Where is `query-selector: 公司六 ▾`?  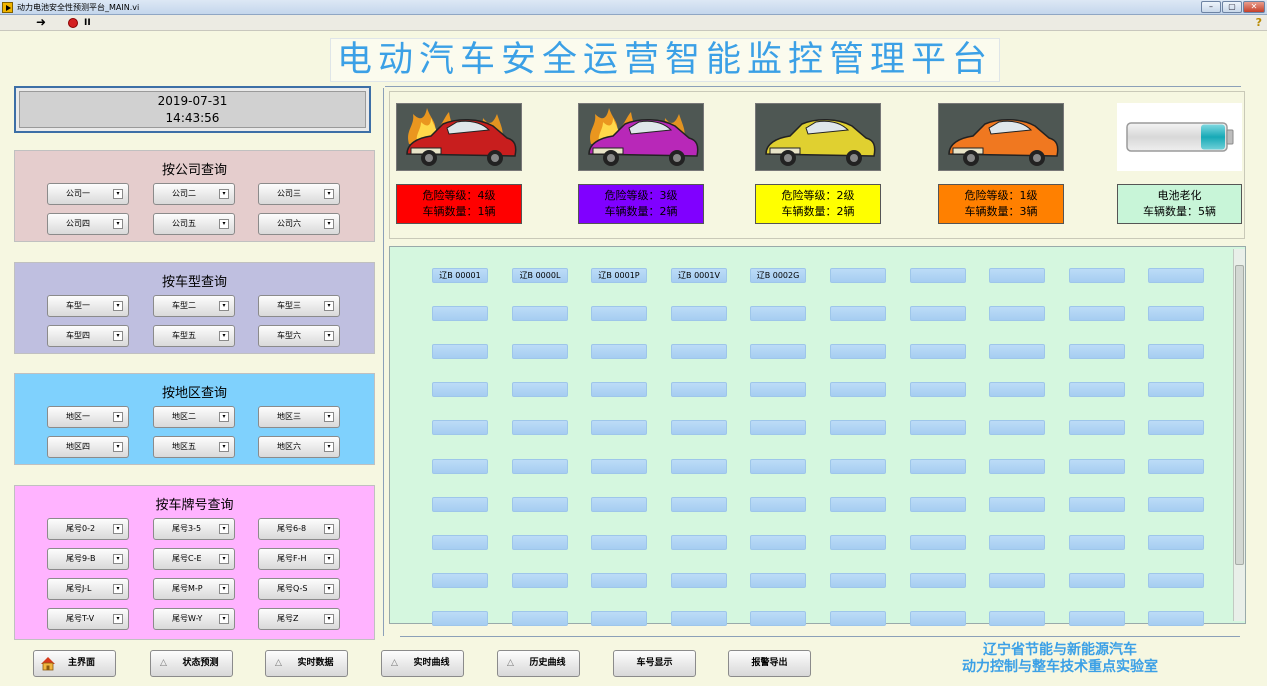 query-selector: 公司六 ▾ is located at coordinates (299, 224).